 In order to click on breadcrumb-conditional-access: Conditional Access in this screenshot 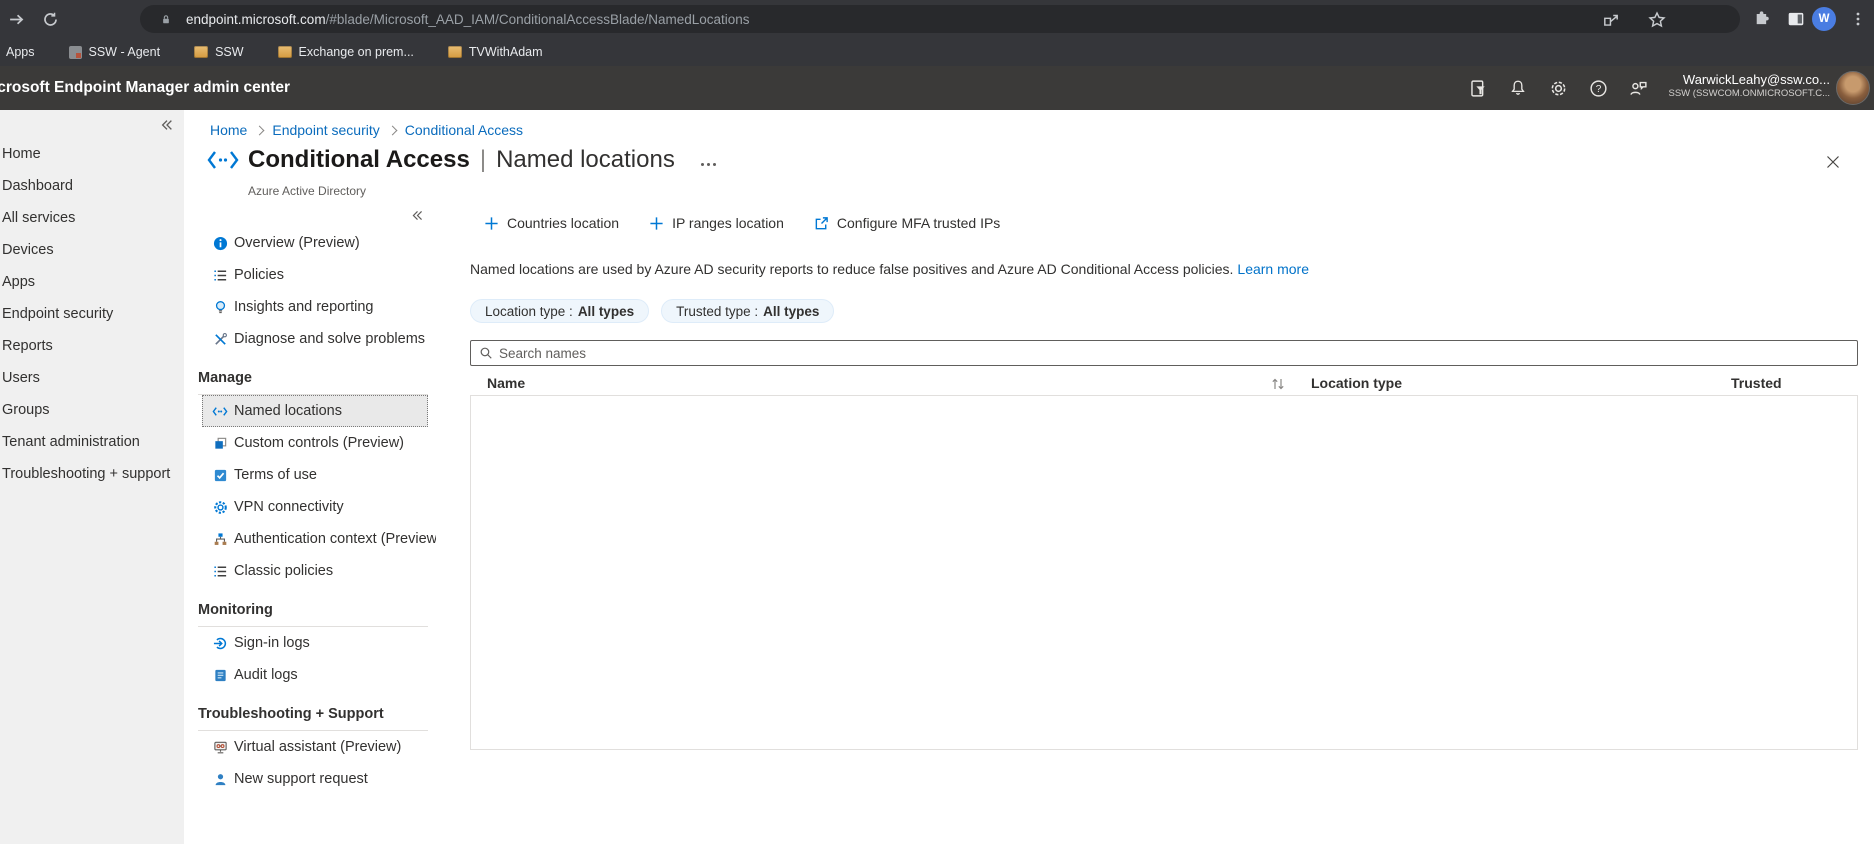, I will do `click(464, 130)`.